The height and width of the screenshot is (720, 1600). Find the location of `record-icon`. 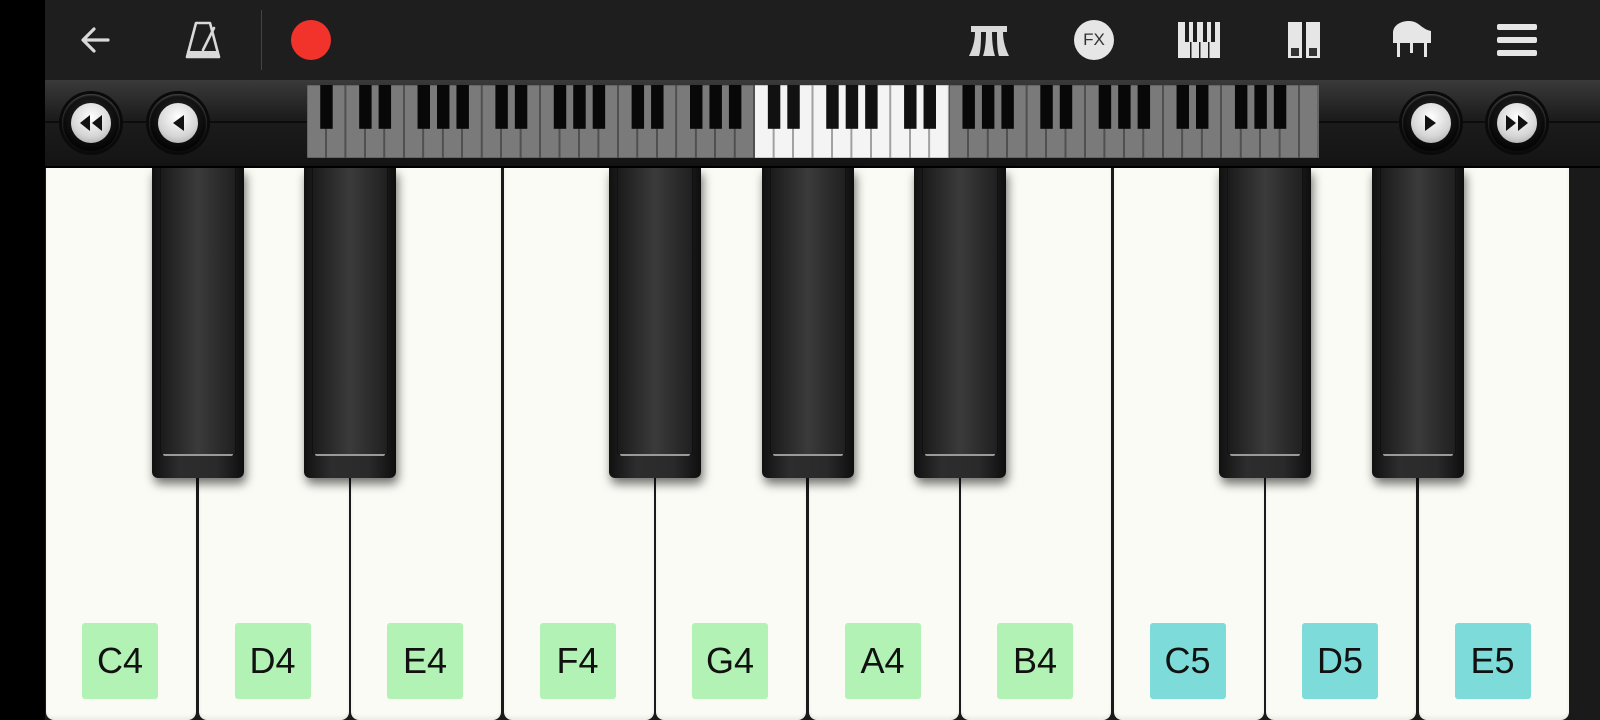

record-icon is located at coordinates (311, 40).